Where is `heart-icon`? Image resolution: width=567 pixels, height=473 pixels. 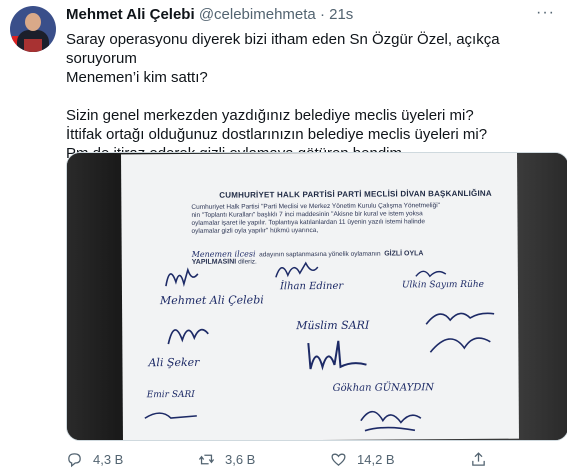
heart-icon is located at coordinates (338, 459).